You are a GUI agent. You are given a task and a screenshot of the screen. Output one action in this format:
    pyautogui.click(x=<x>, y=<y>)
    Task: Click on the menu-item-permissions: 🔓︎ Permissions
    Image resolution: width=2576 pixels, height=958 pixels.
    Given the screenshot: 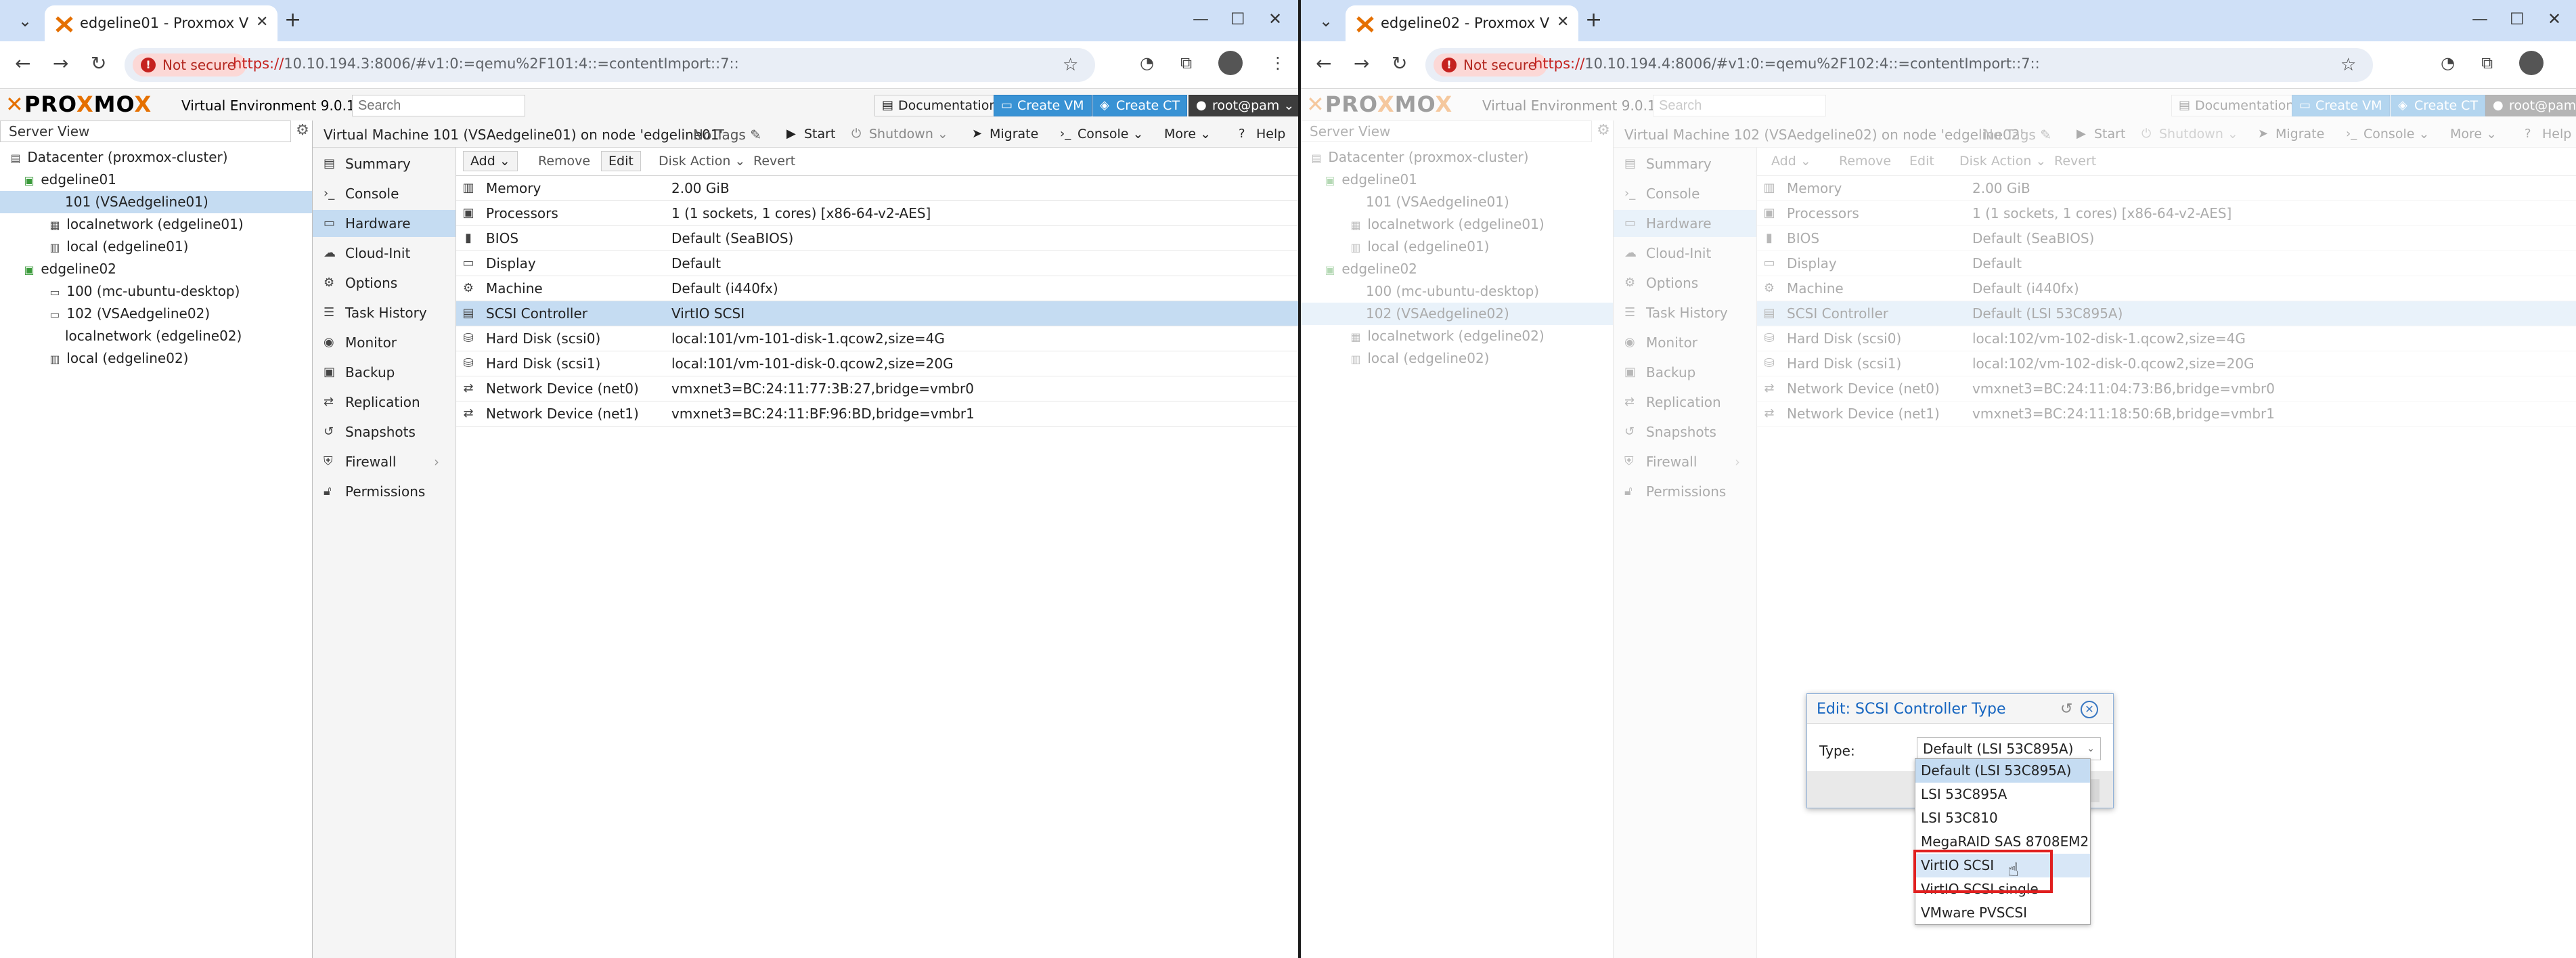 What is the action you would take?
    pyautogui.click(x=1685, y=492)
    